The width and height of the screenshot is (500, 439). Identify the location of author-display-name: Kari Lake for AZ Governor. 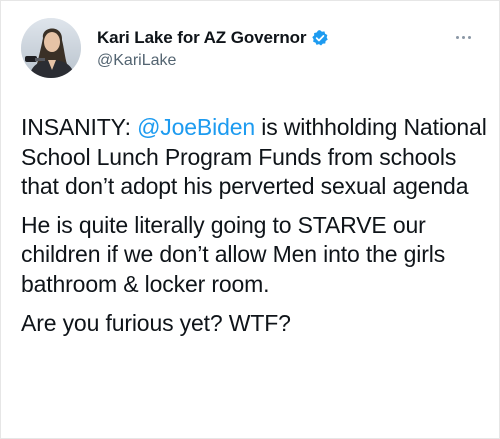
(202, 38).